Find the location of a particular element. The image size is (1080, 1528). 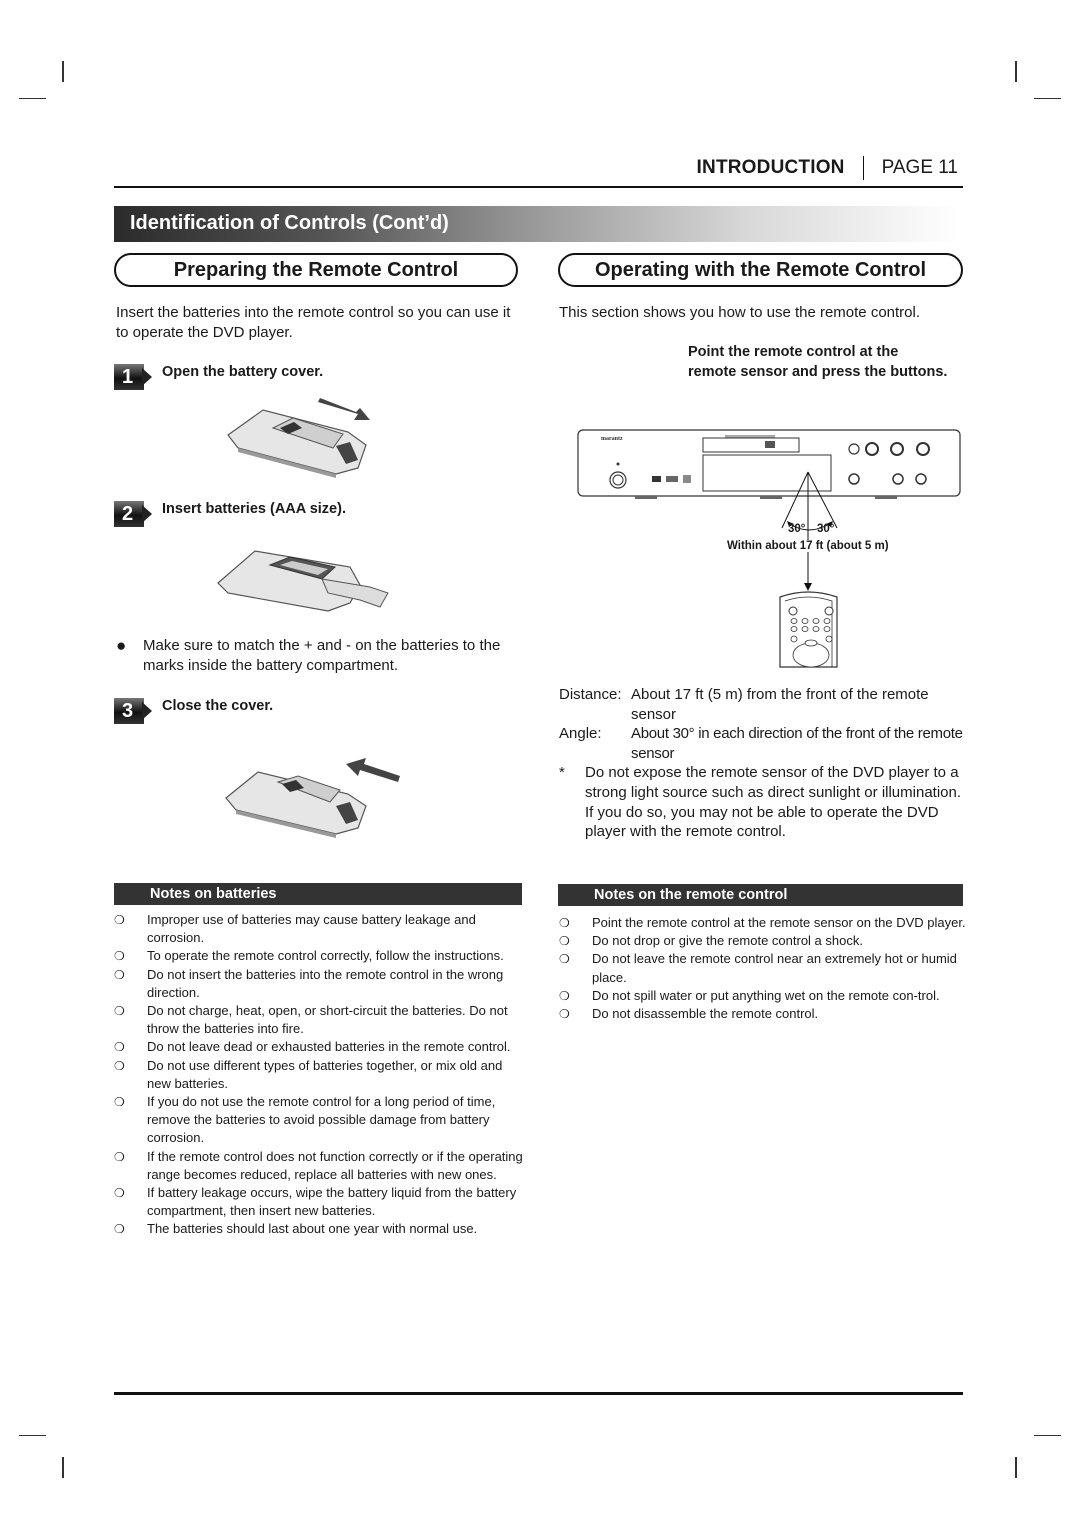

notes-title: Notes on the remote control is located at coordinates (691, 895).